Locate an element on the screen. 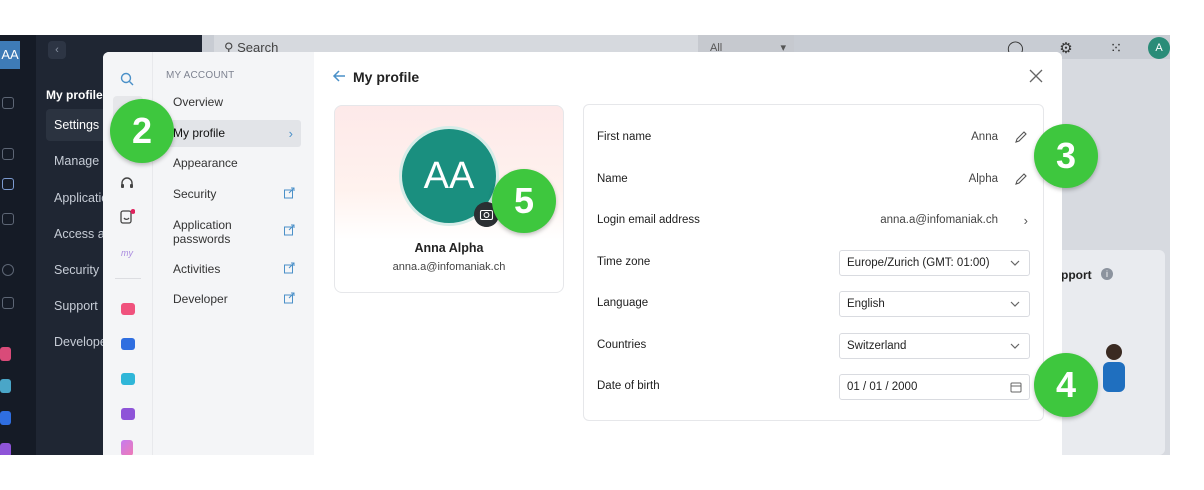 The image size is (1204, 490). info-icon: i is located at coordinates (1107, 274).